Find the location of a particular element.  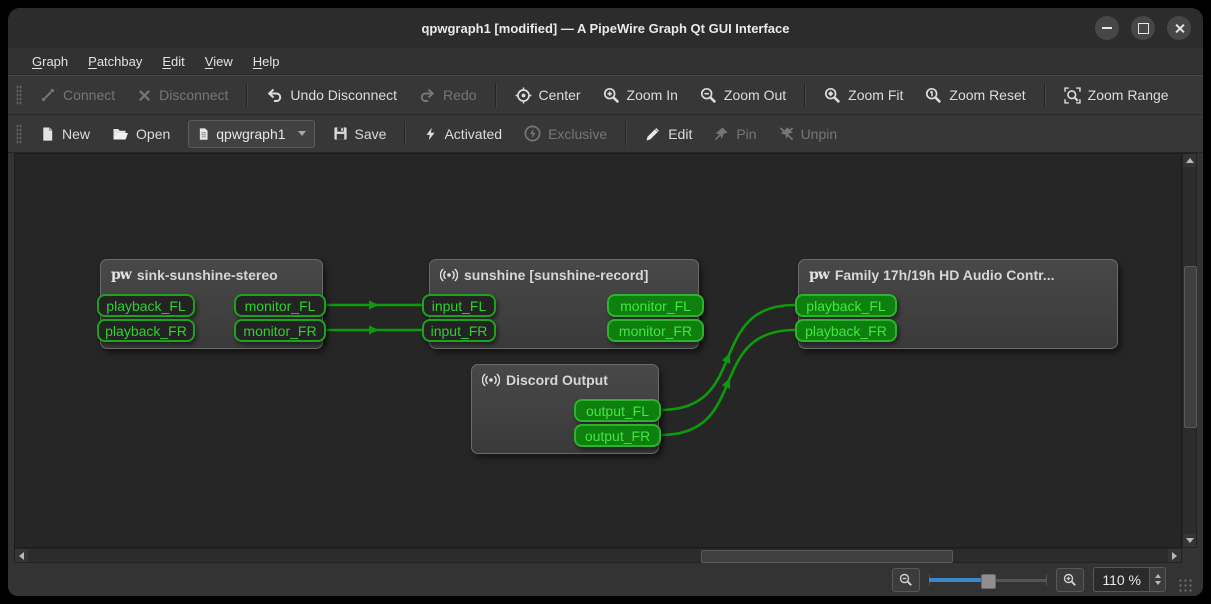

zoom-percent-spinbox: 110 % is located at coordinates (1129, 579).